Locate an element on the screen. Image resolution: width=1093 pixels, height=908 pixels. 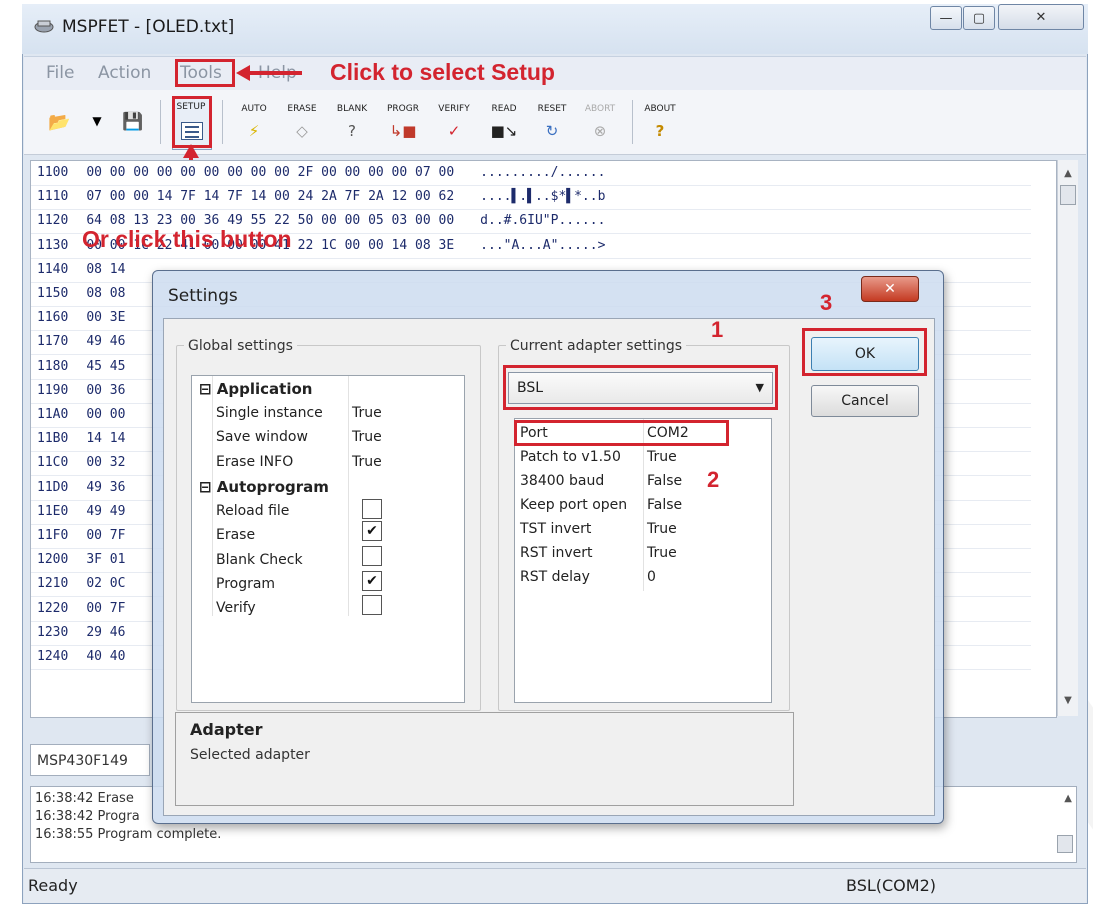
program-checkbox: ✔ is located at coordinates (372, 581).